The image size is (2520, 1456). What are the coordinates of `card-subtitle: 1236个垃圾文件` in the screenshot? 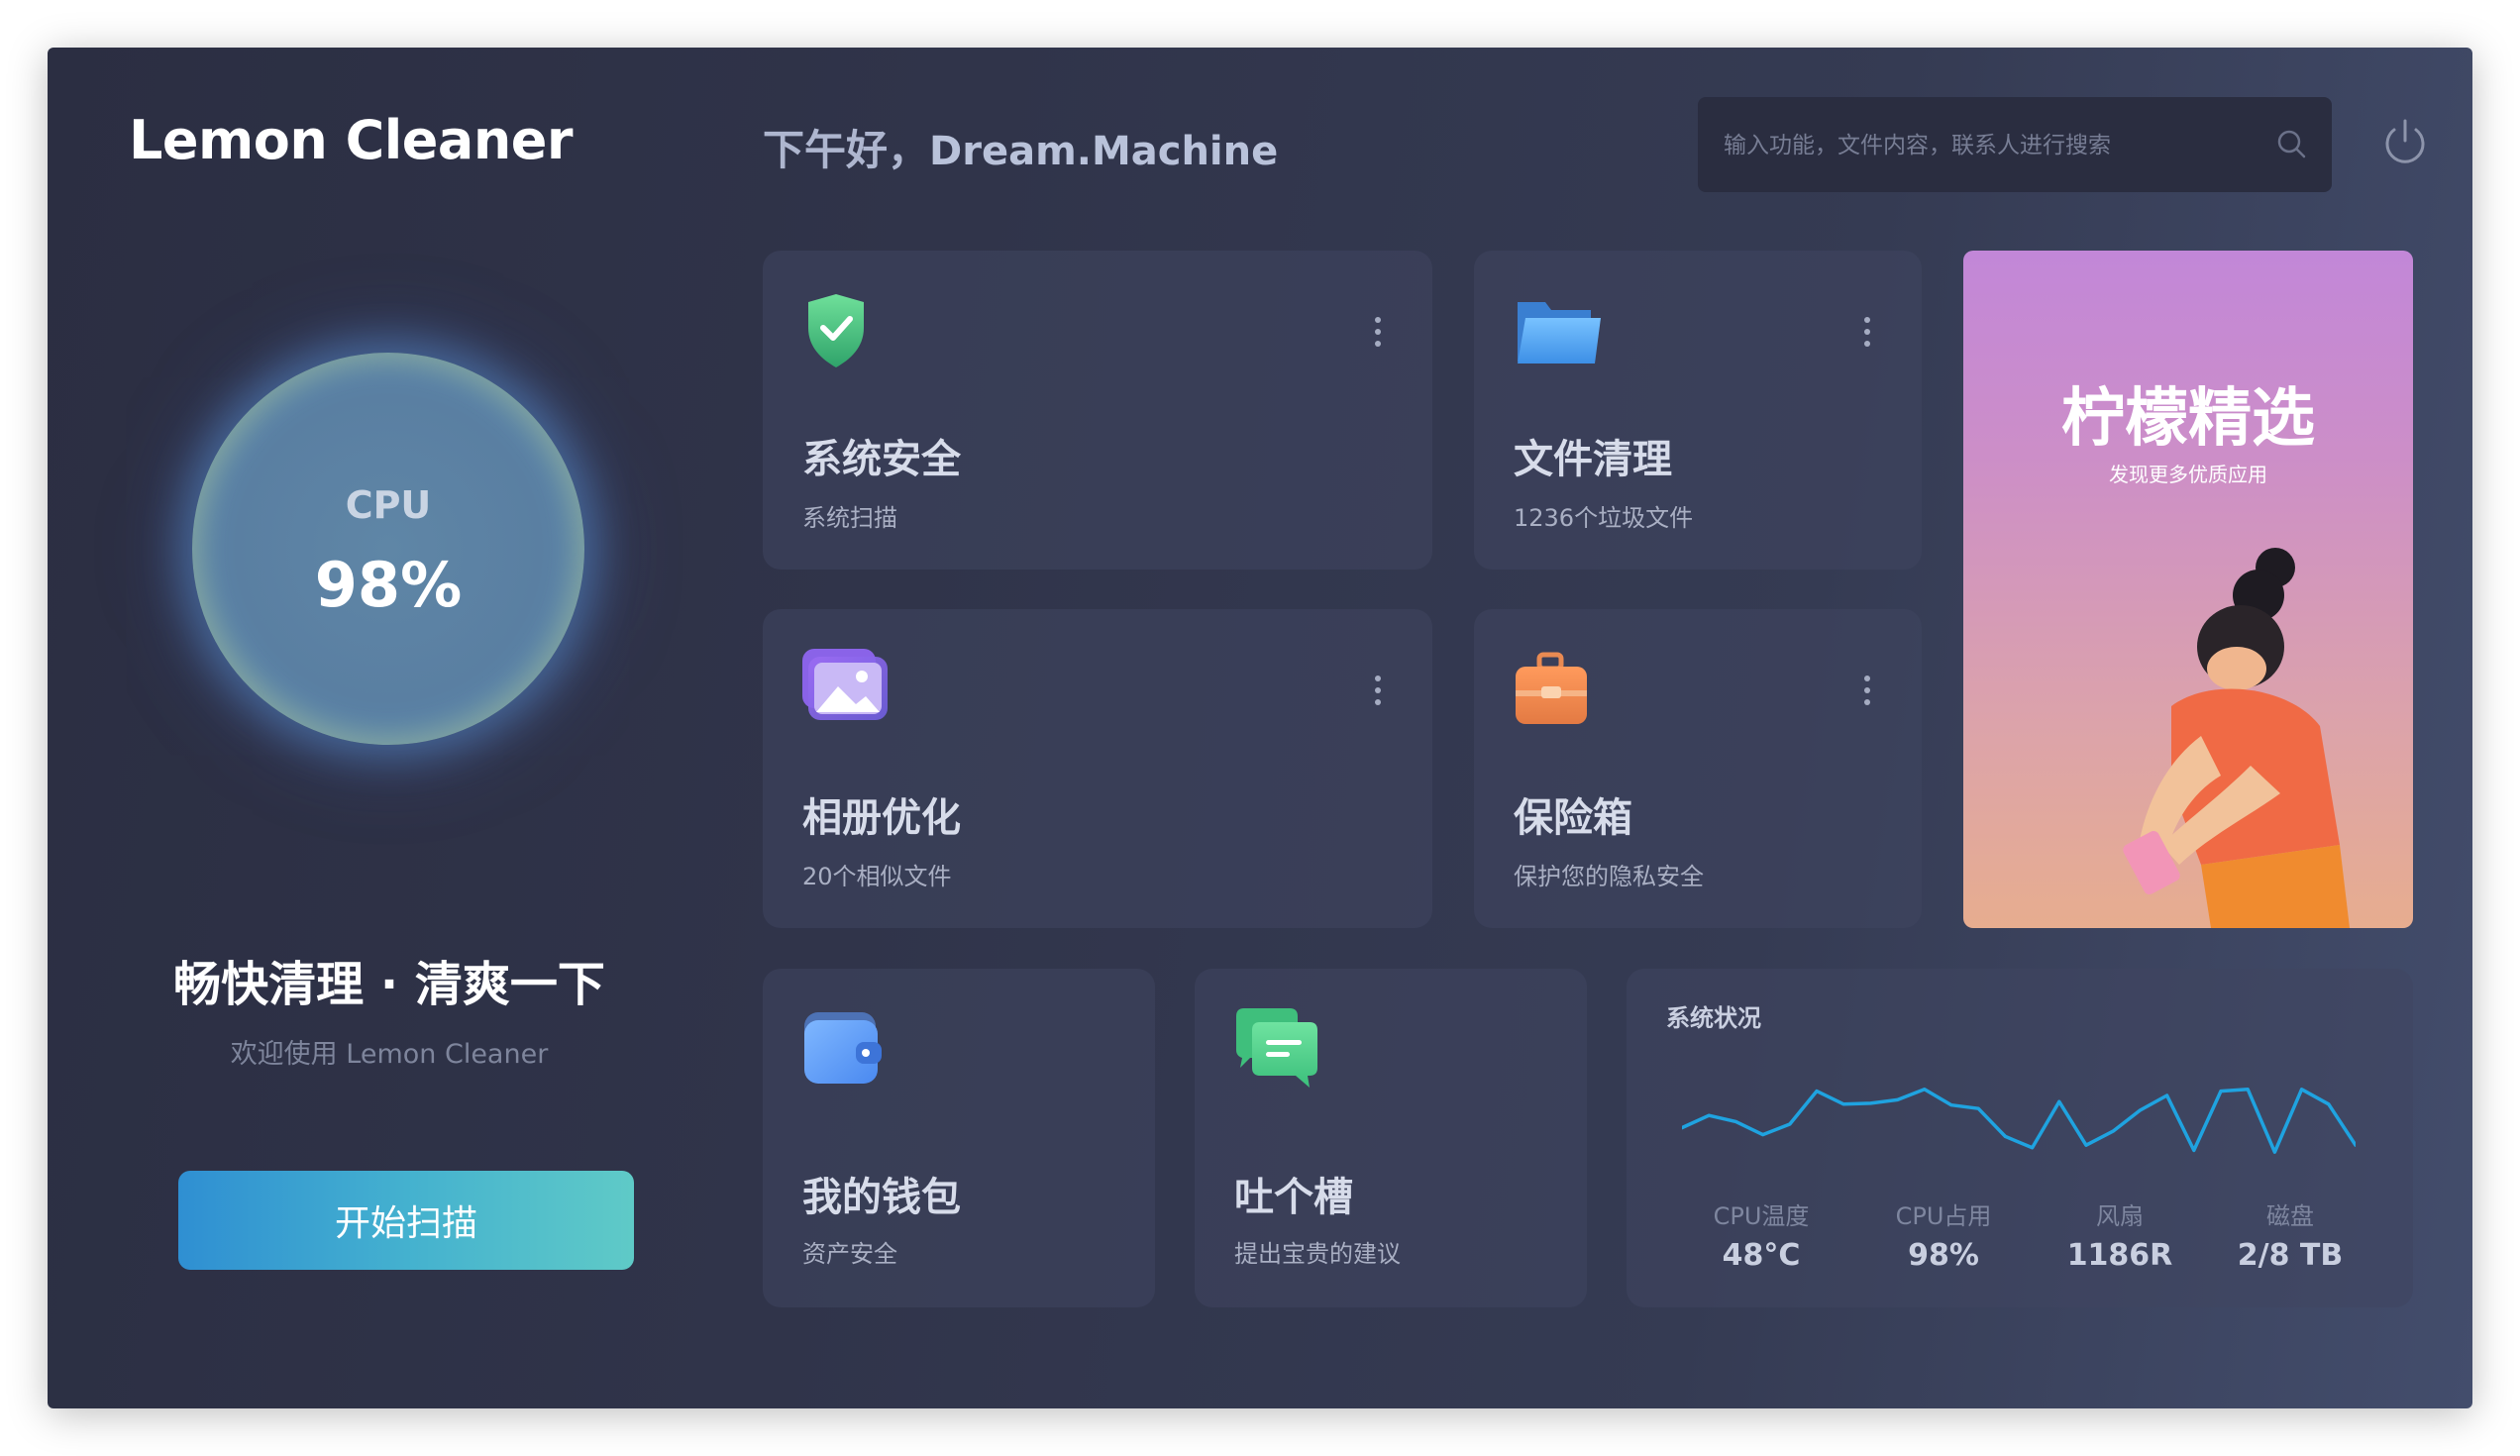 It's located at (1604, 518).